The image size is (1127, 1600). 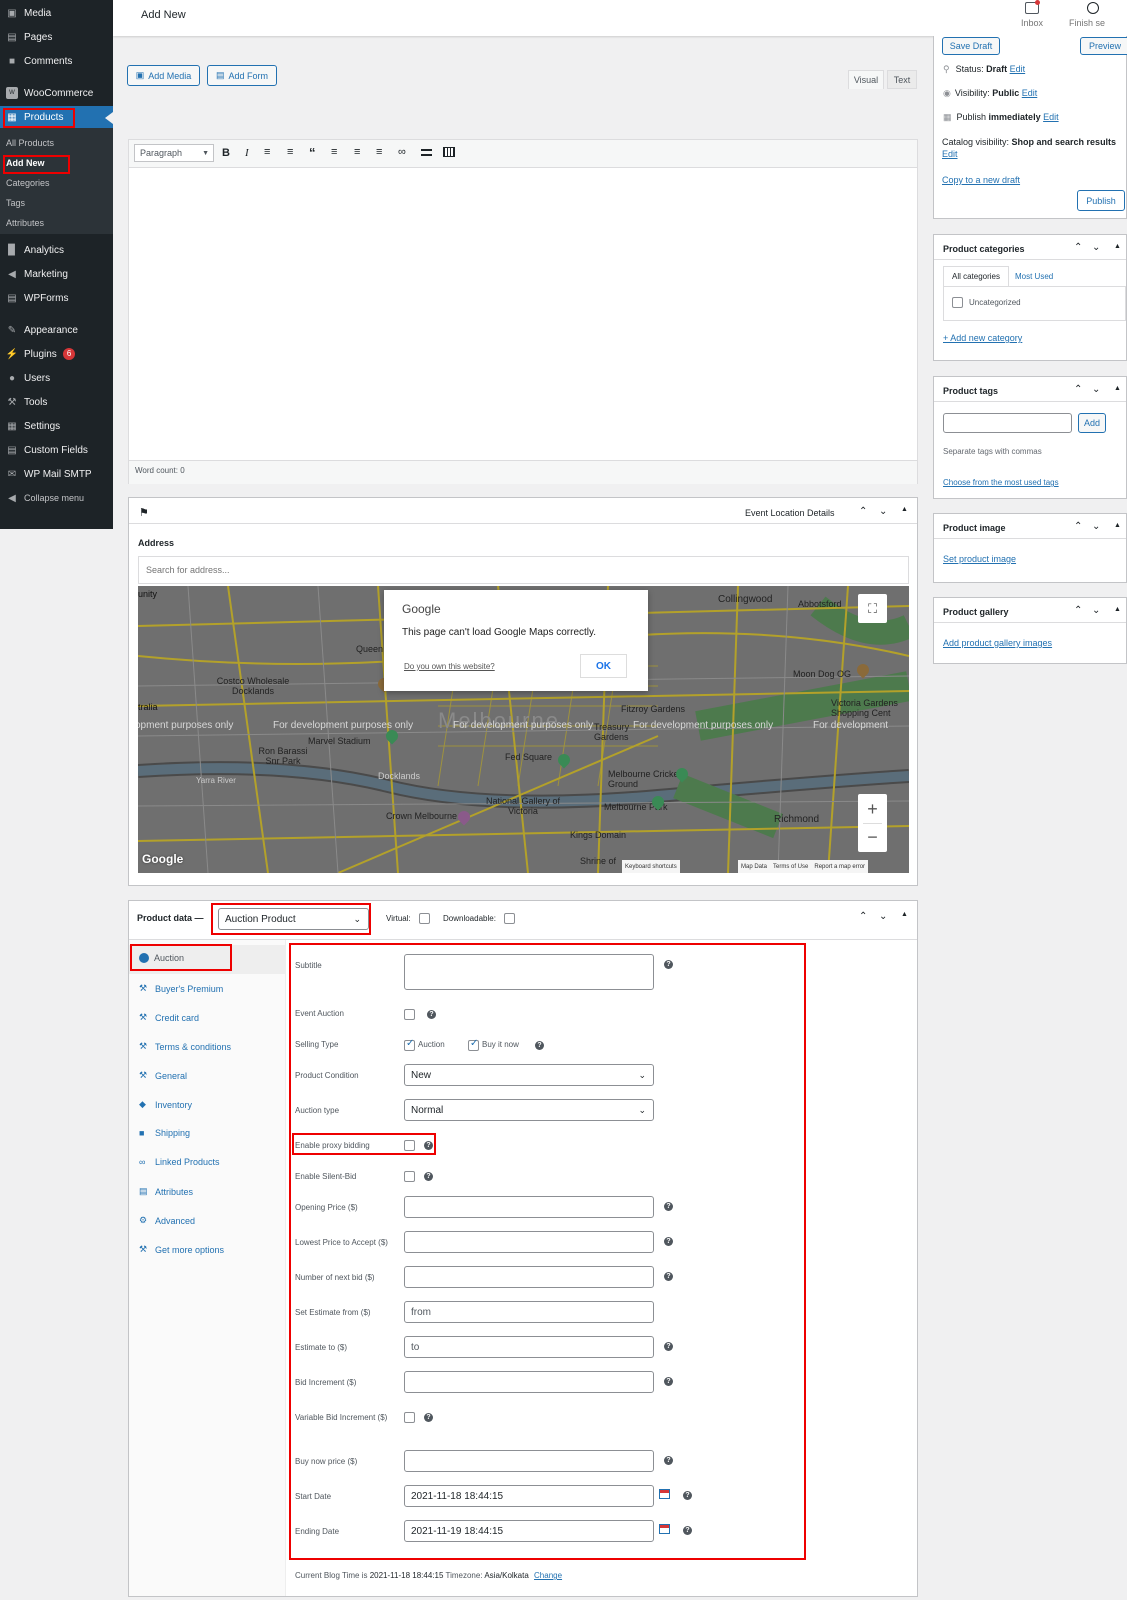 What do you see at coordinates (409, 1417) in the screenshot?
I see `variable-bid-checkbox` at bounding box center [409, 1417].